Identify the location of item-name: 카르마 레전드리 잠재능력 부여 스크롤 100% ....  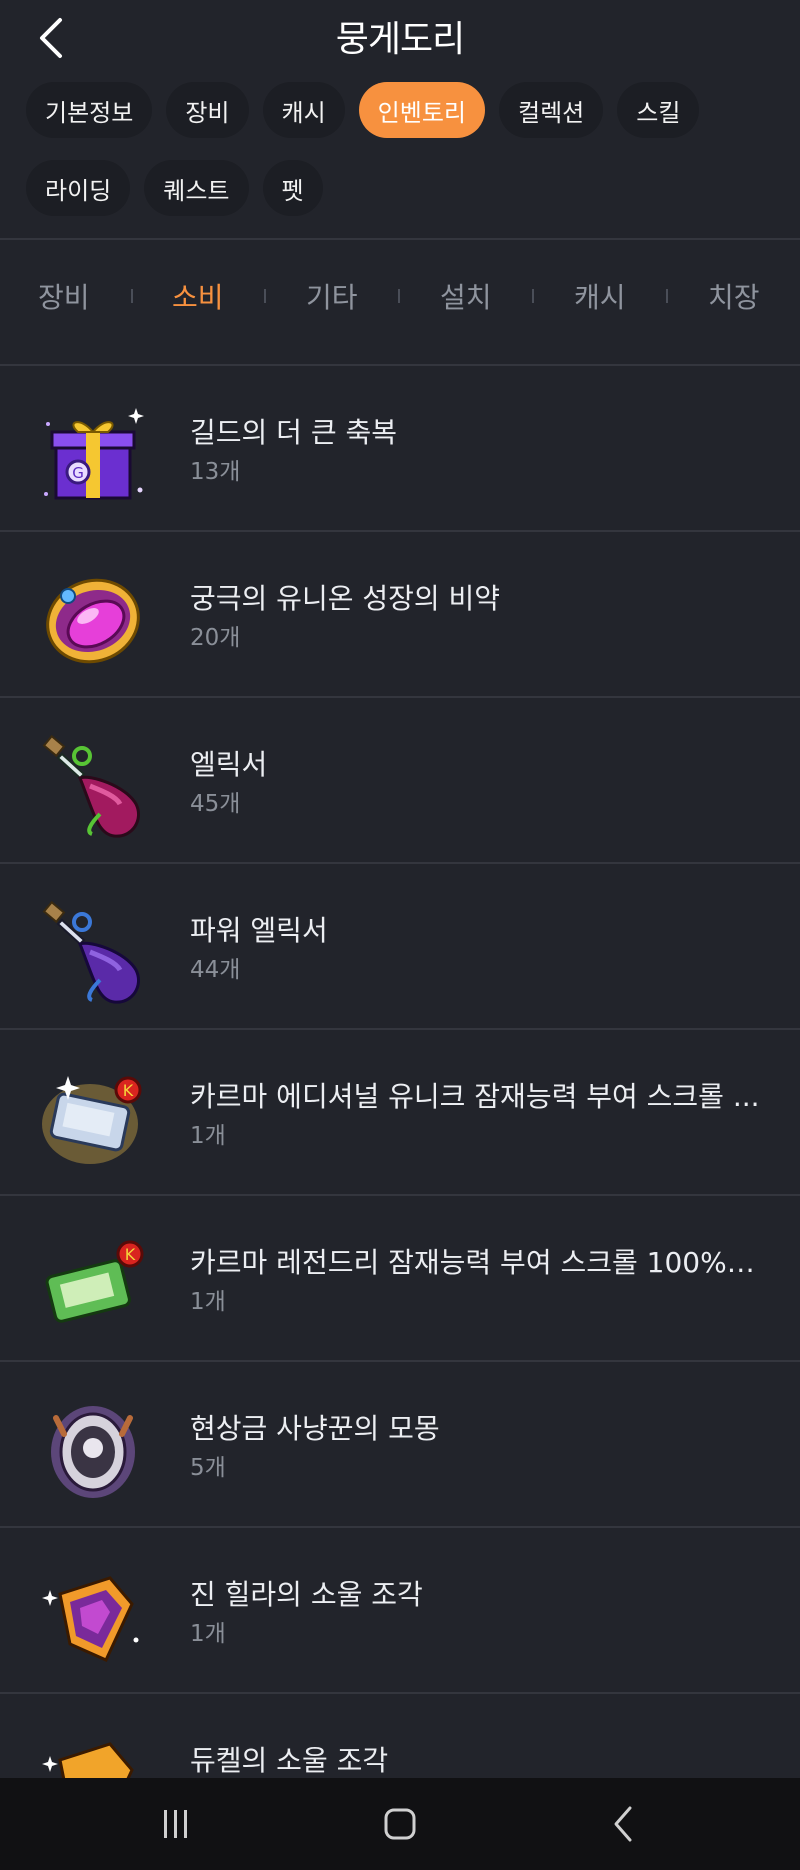
(475, 1262).